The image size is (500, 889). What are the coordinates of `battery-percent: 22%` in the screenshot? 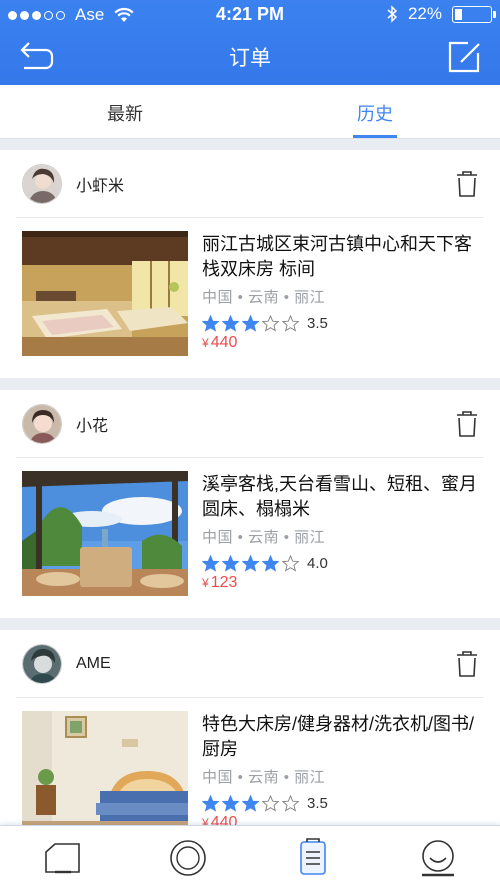 It's located at (424, 13).